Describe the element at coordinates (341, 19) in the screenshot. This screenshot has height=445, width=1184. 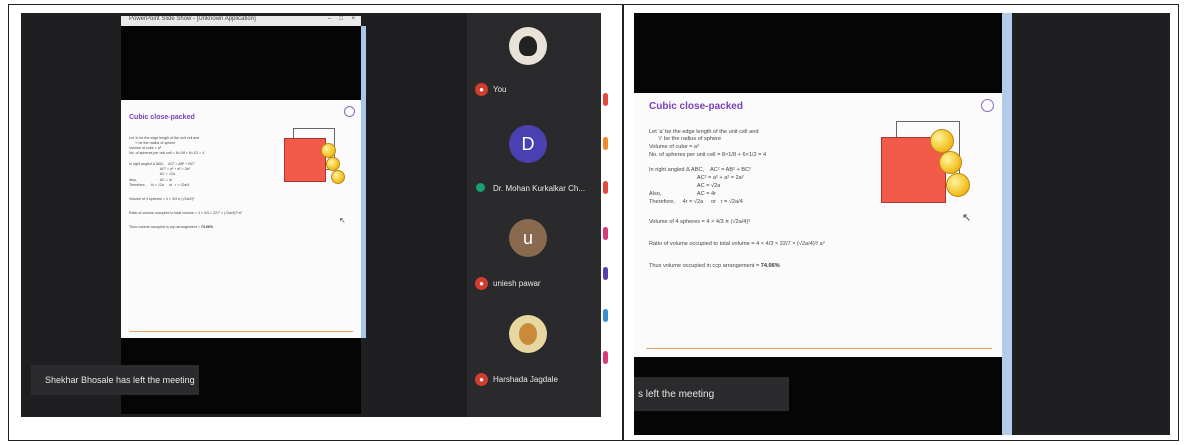
I see `window-maximize-button: □` at that location.